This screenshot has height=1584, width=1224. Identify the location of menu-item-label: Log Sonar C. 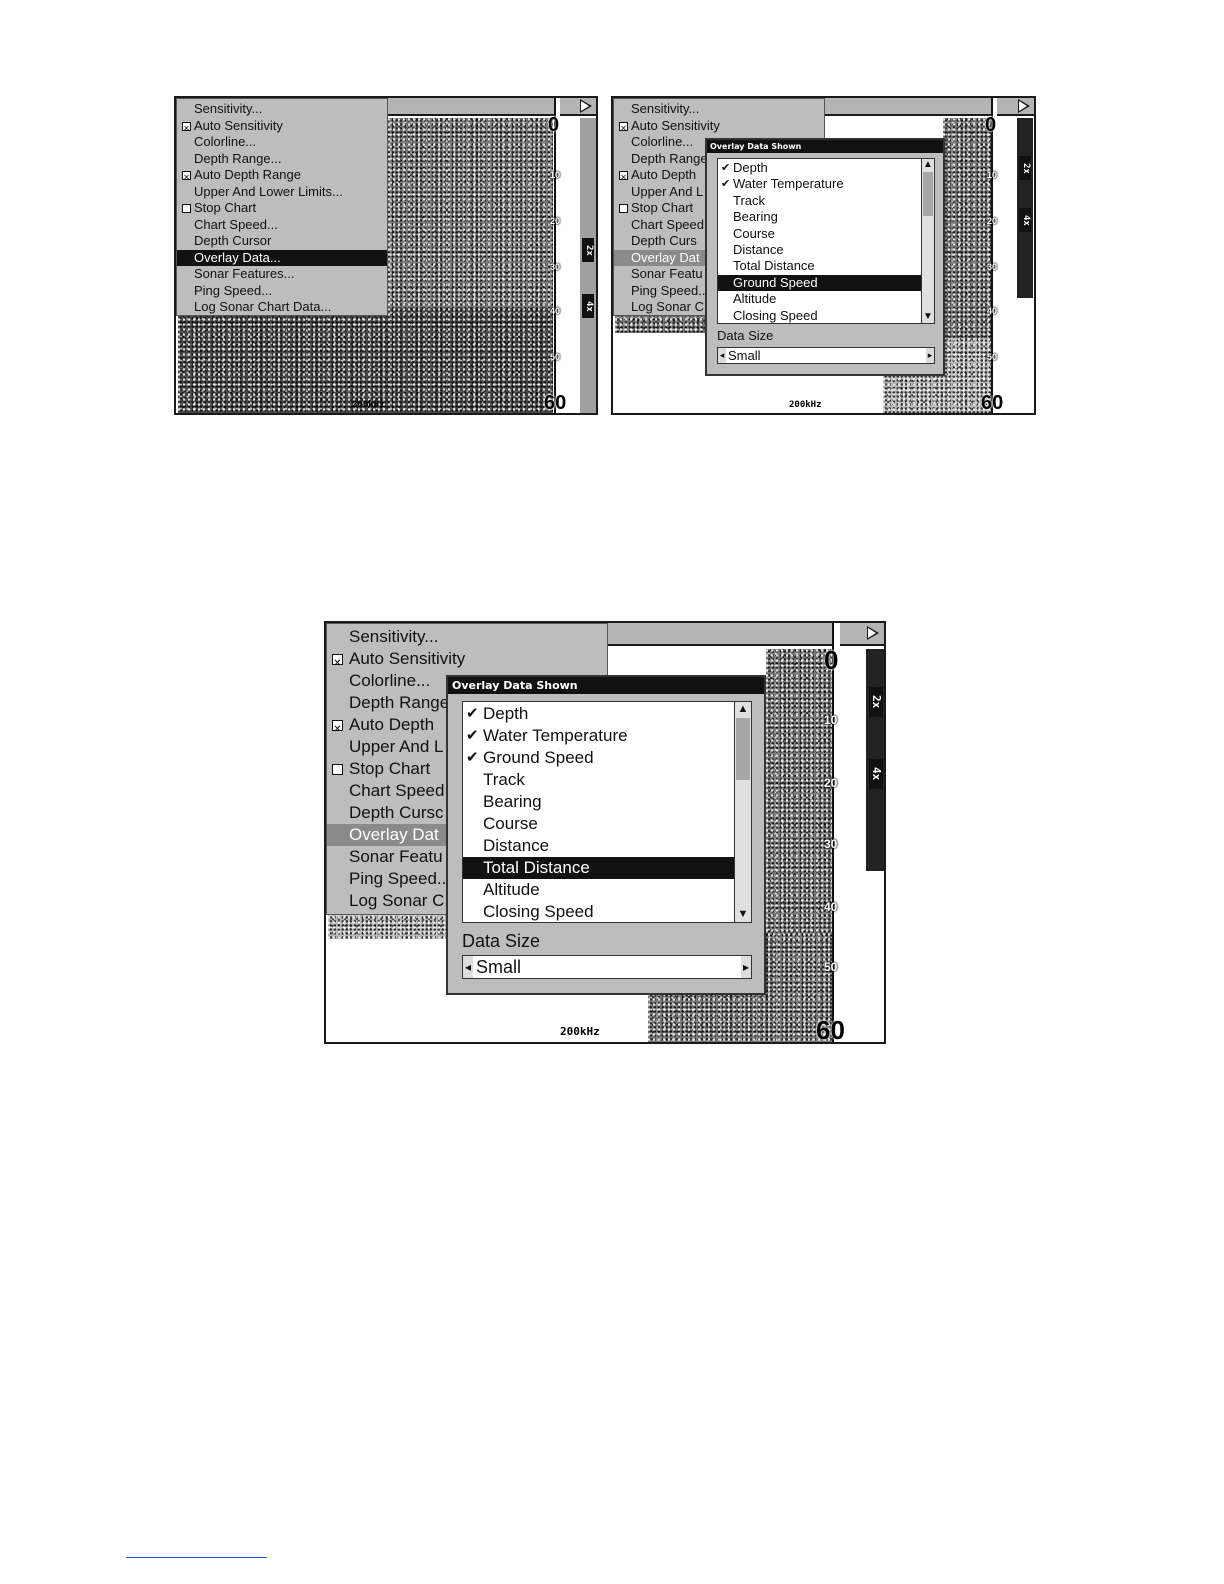
(667, 306).